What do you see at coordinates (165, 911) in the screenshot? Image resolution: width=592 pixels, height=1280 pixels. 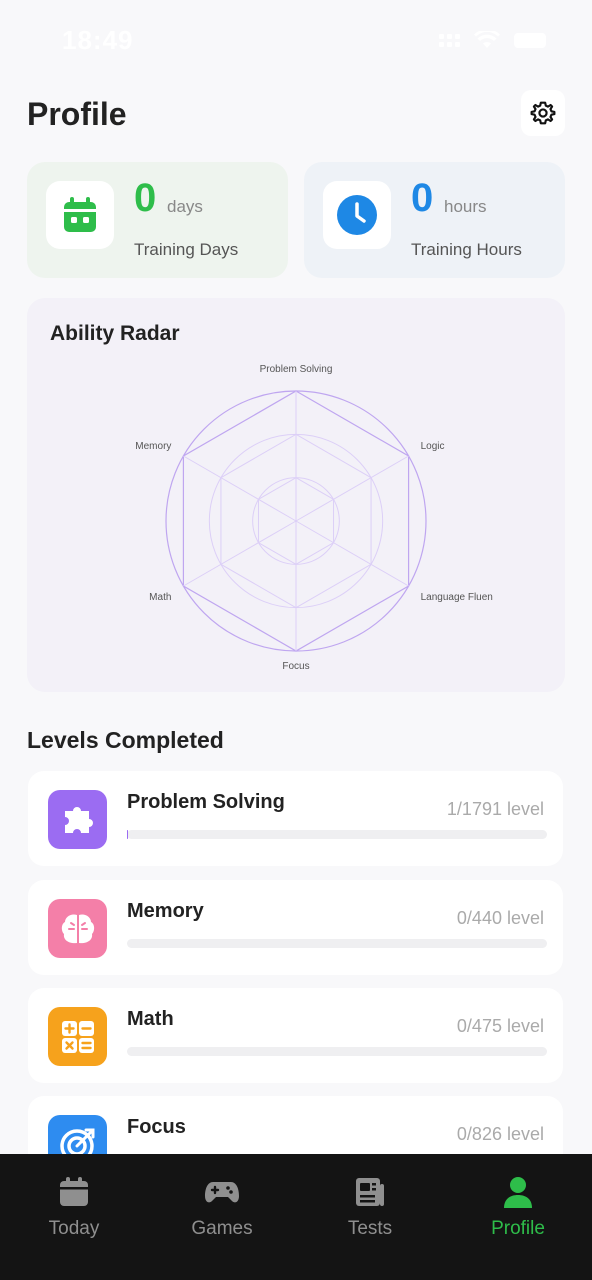 I see `level-name: Memory` at bounding box center [165, 911].